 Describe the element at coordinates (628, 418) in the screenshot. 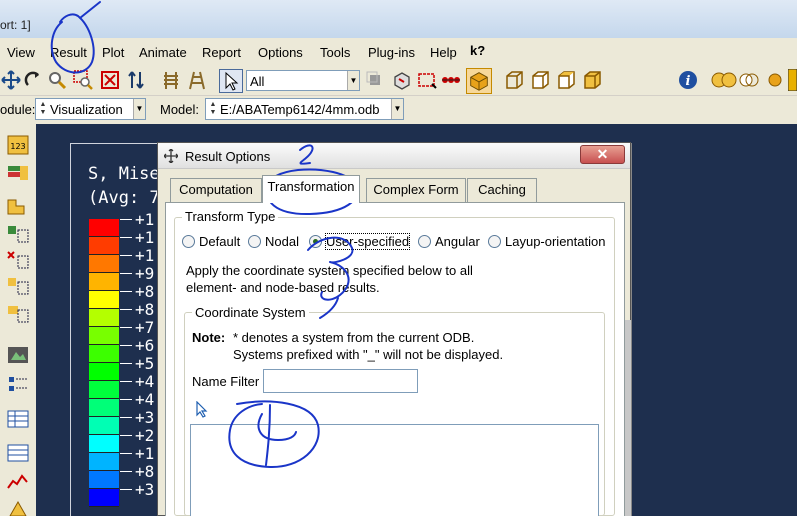

I see `dialog-scrollbar` at that location.